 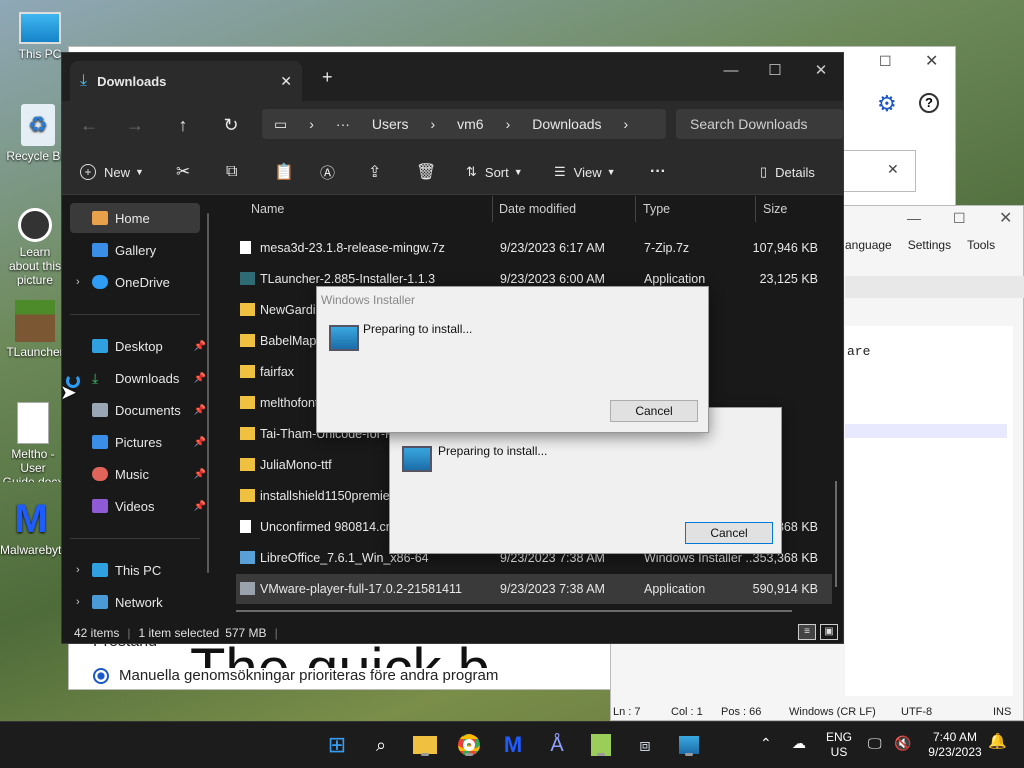 I want to click on tiles-view-icon: ▣, so click(x=829, y=632).